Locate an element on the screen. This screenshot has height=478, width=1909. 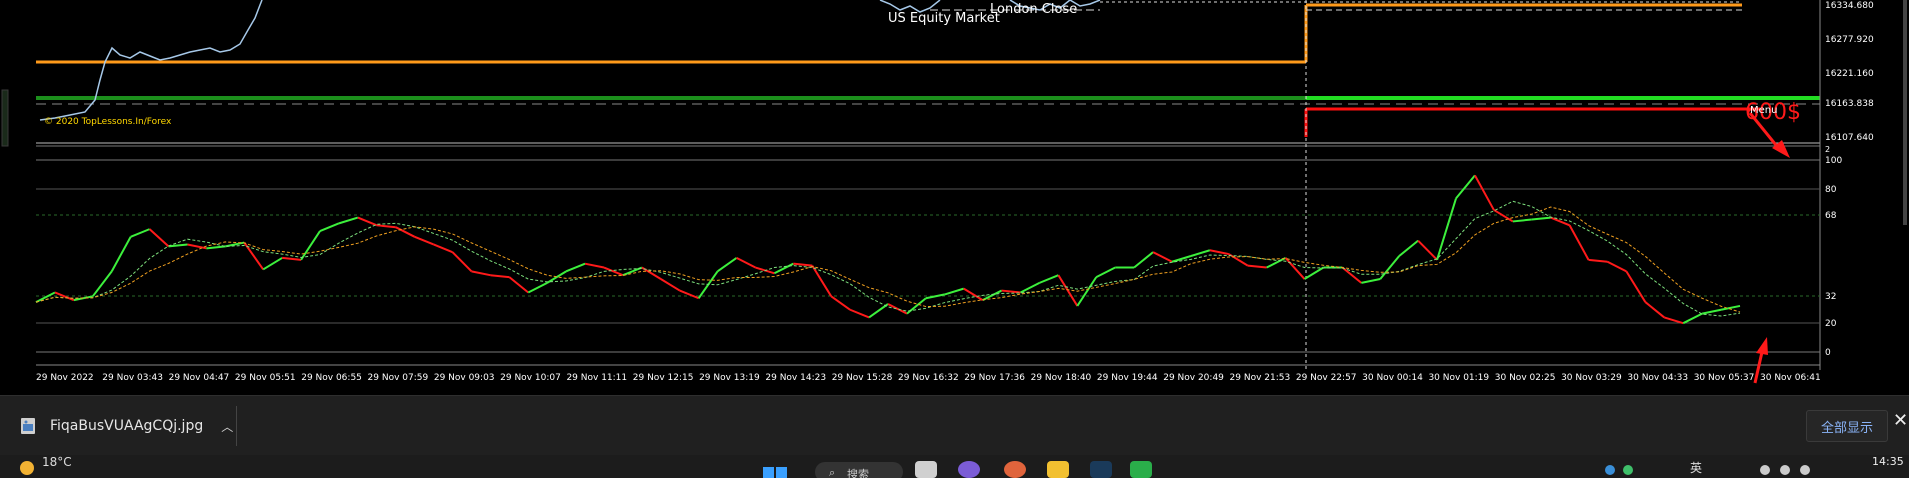
time-tick-label: 29 Nov 20:49 is located at coordinates (1193, 378).